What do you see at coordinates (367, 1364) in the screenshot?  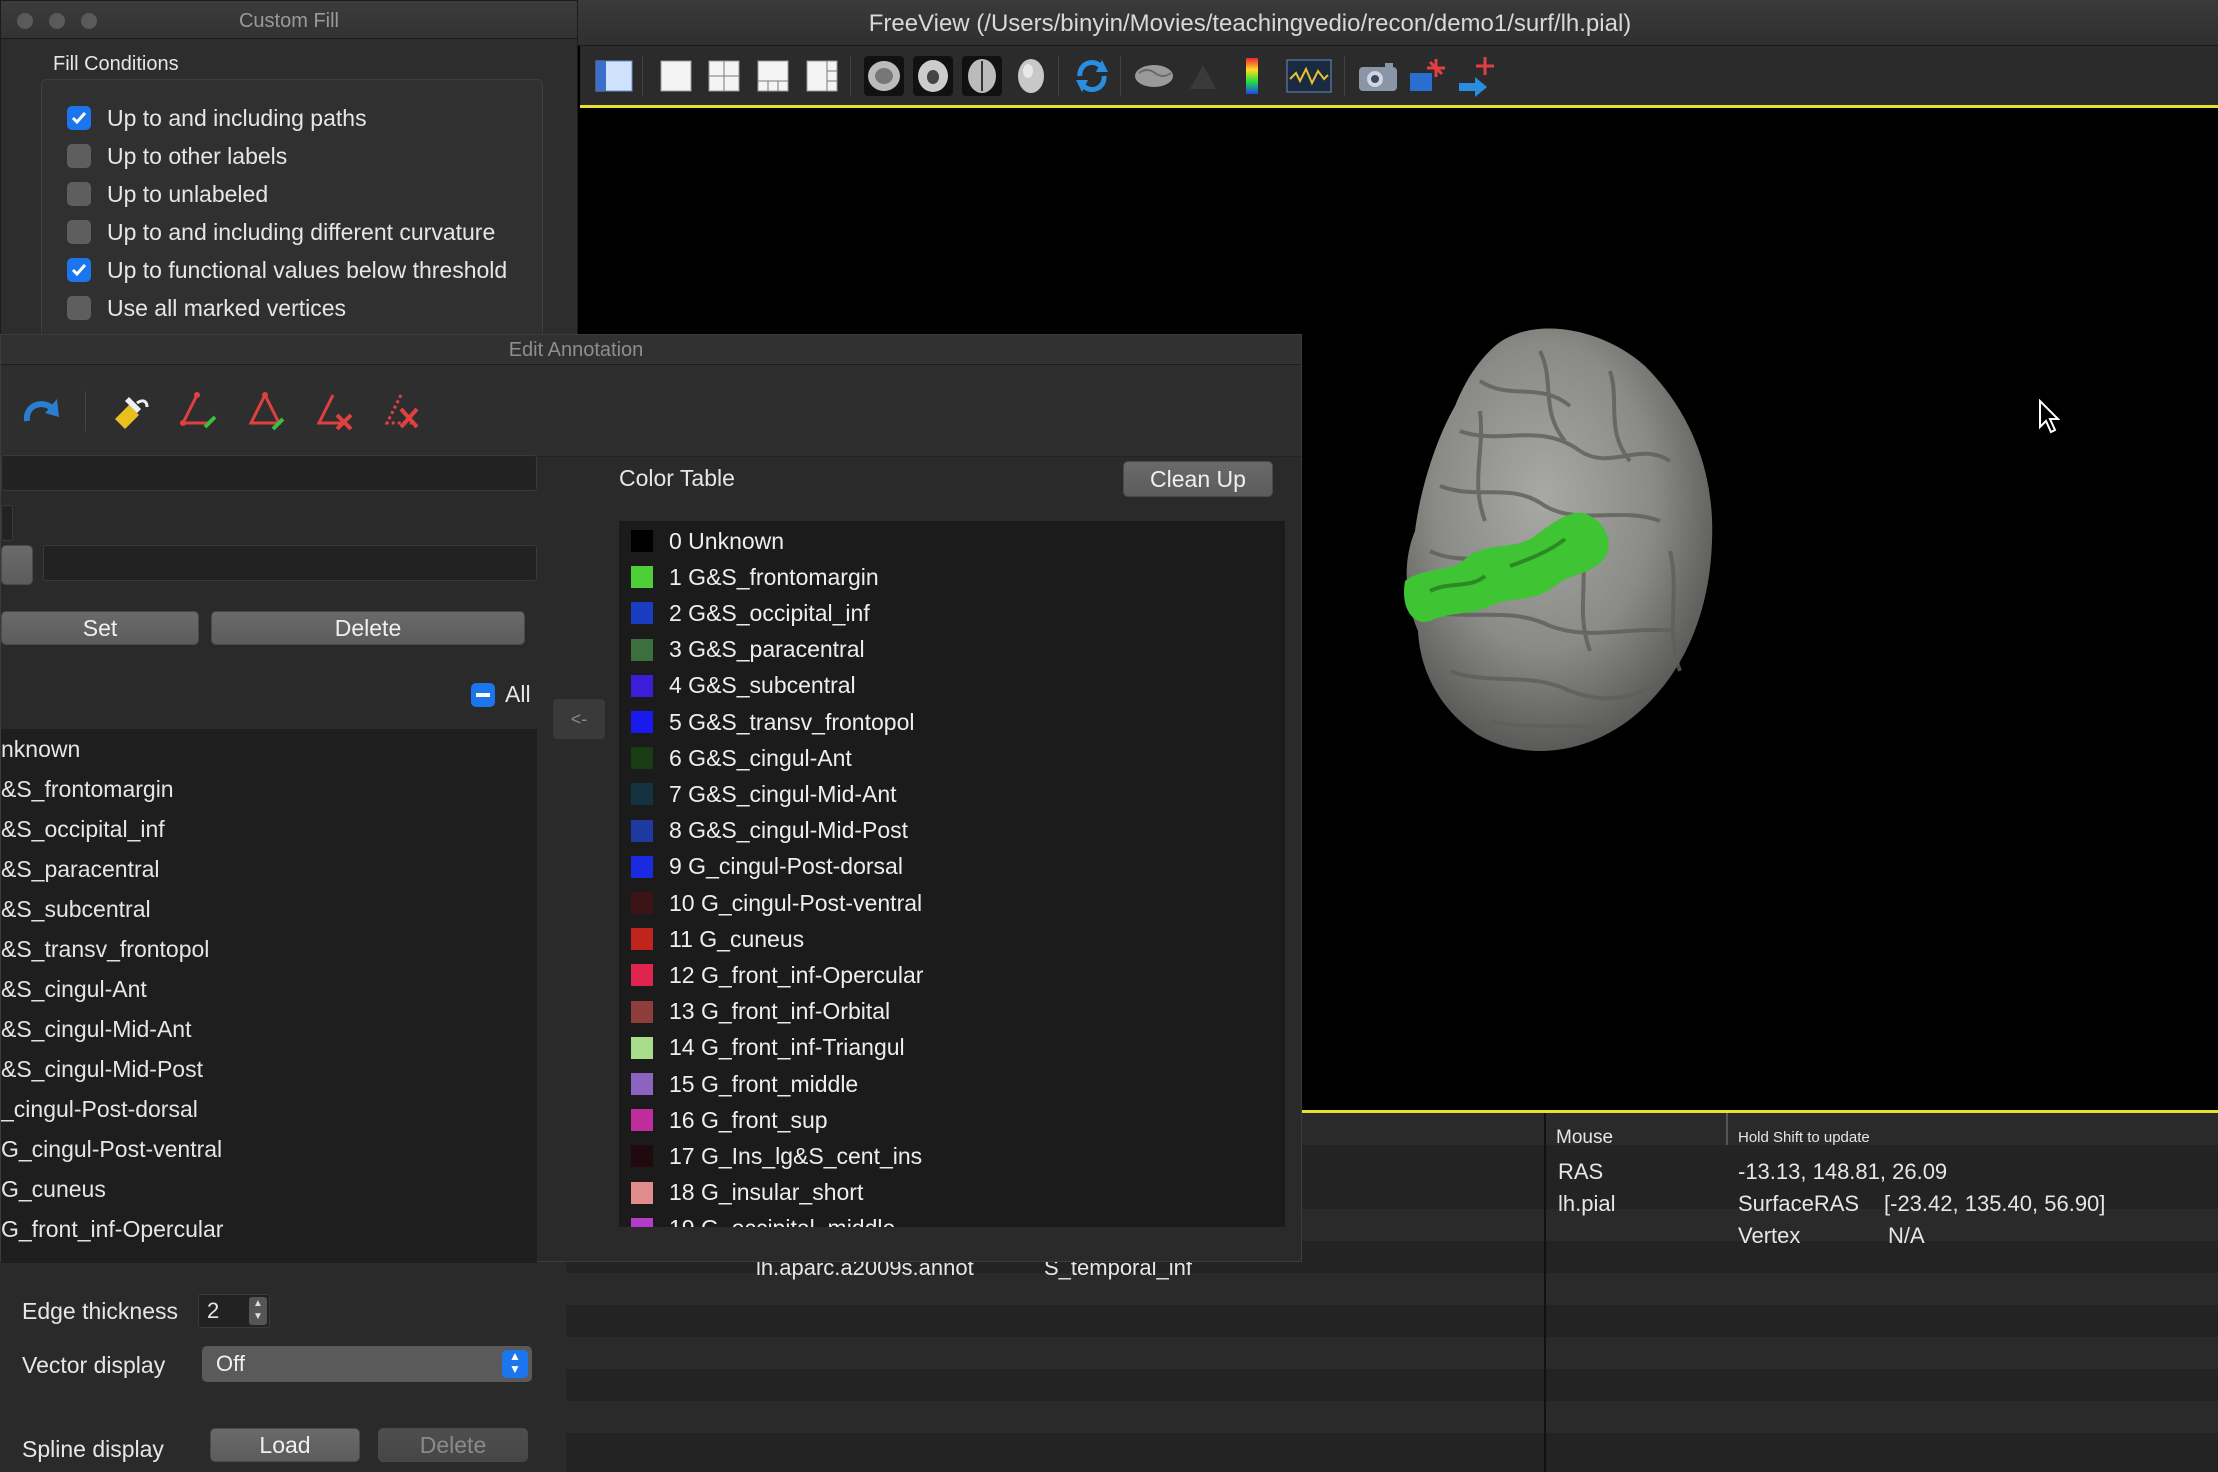 I see `vector-display-select: Off ▲ ▼` at bounding box center [367, 1364].